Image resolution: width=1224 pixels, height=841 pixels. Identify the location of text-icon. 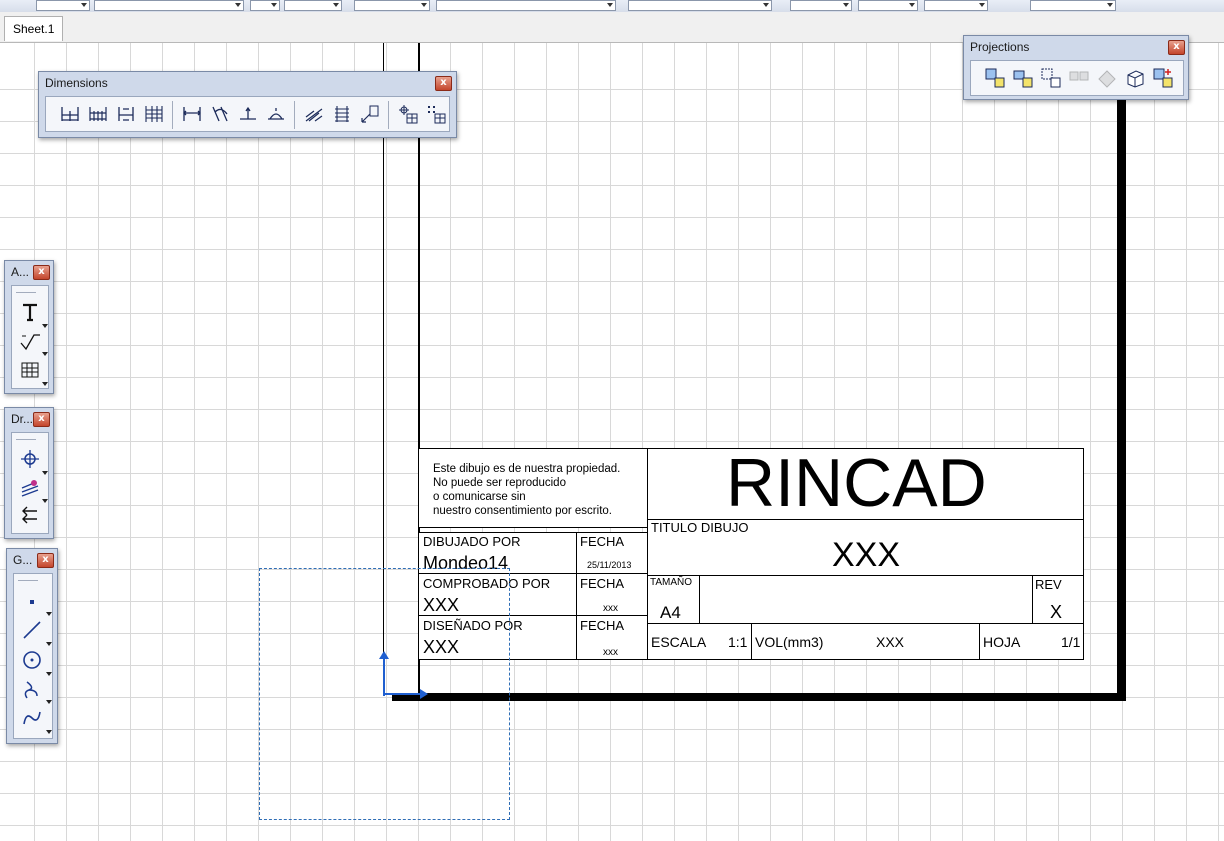
(30, 312).